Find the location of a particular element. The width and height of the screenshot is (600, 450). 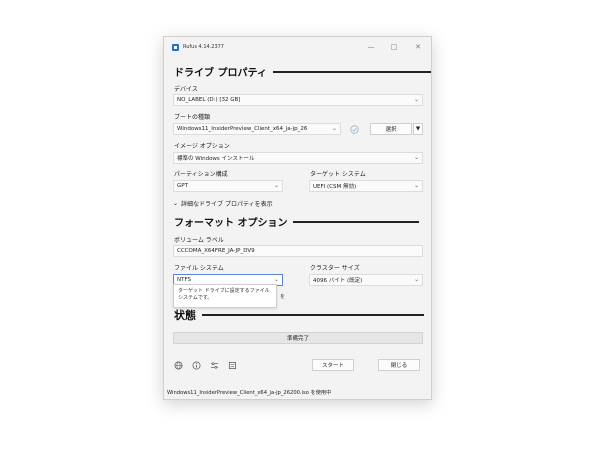

title-bar: Rufus 4.14.2377 — □ ✕ is located at coordinates (297, 47).